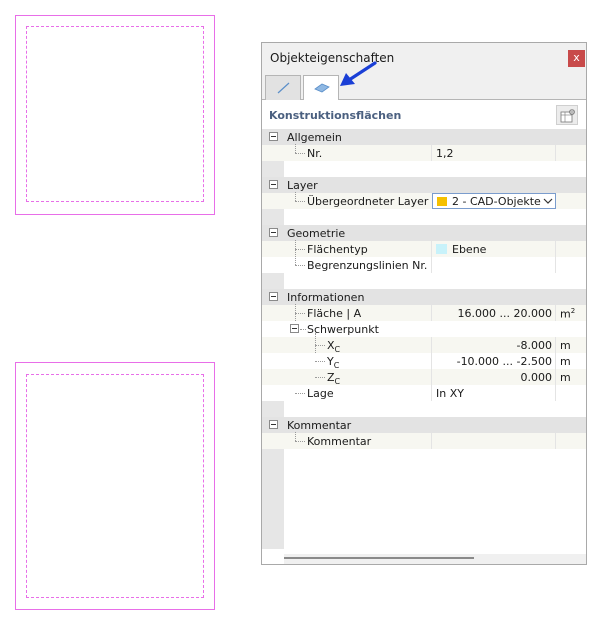  What do you see at coordinates (537, 377) in the screenshot?
I see `property-value: 0.000` at bounding box center [537, 377].